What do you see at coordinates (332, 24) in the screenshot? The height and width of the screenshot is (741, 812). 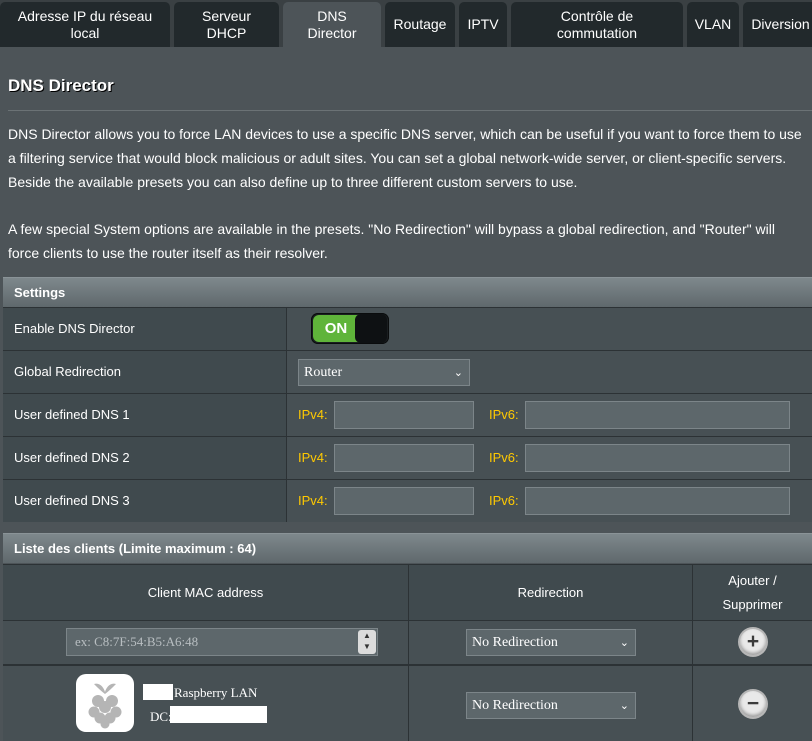 I see `tab-dns-director: DNS Director` at bounding box center [332, 24].